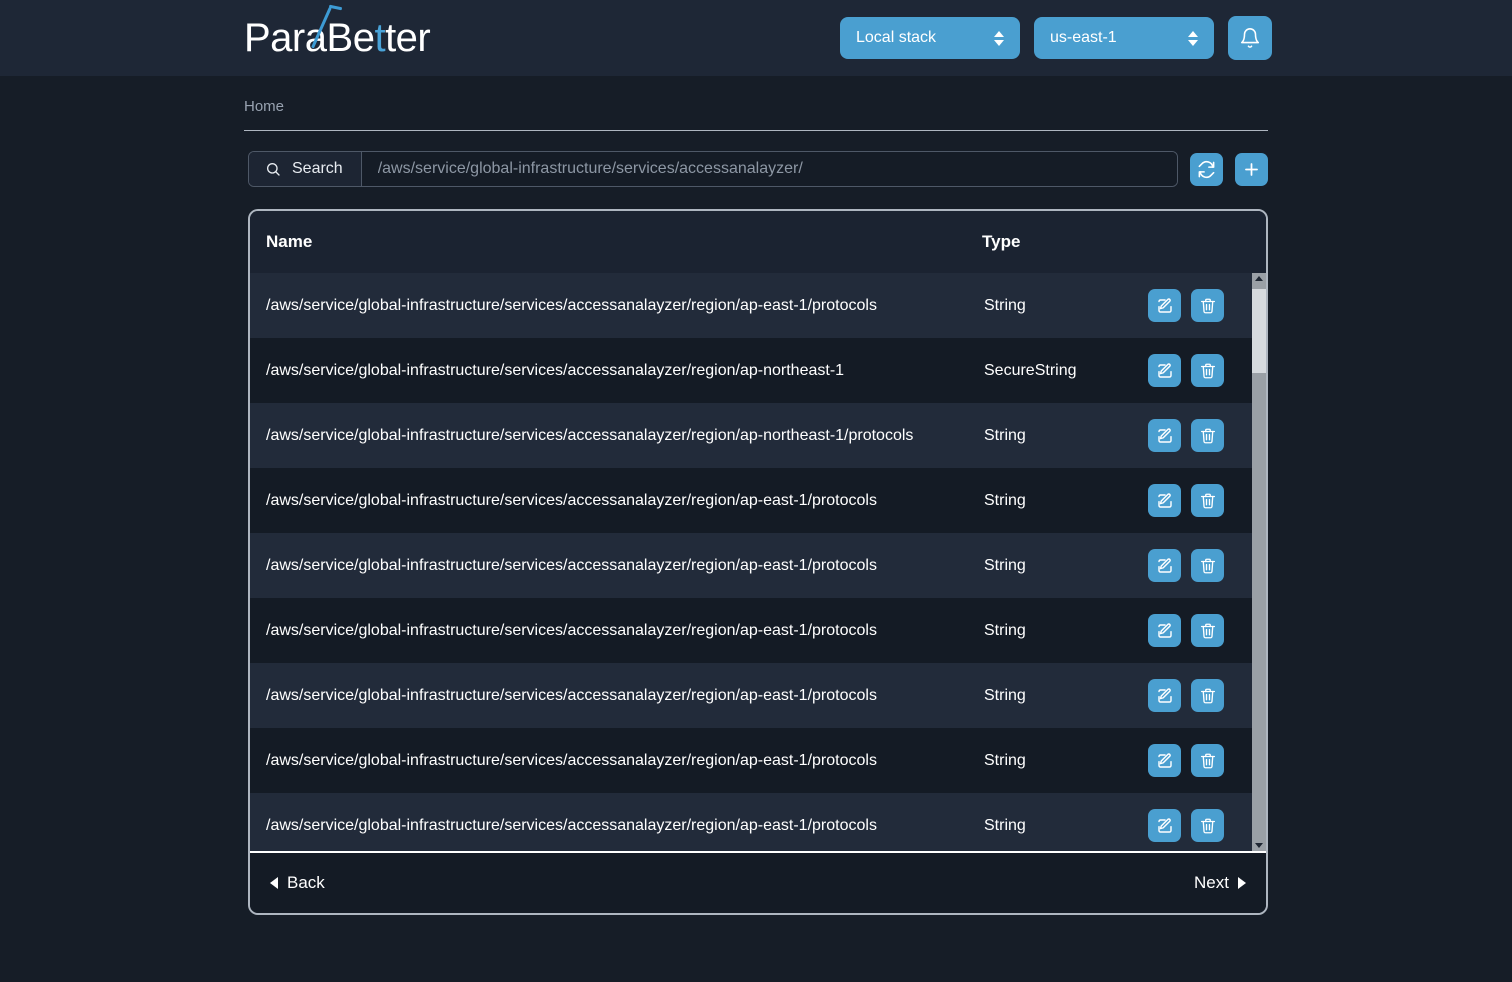 The width and height of the screenshot is (1512, 982). I want to click on breadcrumb-item-home: Home, so click(264, 106).